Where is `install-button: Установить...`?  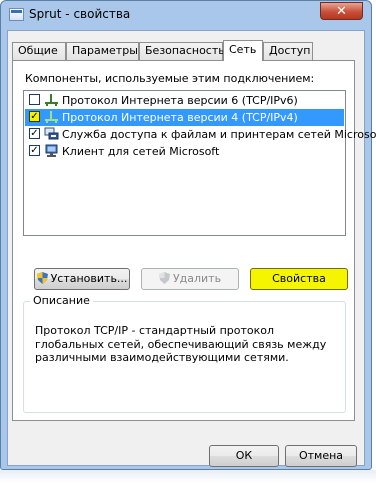
install-button: Установить... is located at coordinates (82, 279).